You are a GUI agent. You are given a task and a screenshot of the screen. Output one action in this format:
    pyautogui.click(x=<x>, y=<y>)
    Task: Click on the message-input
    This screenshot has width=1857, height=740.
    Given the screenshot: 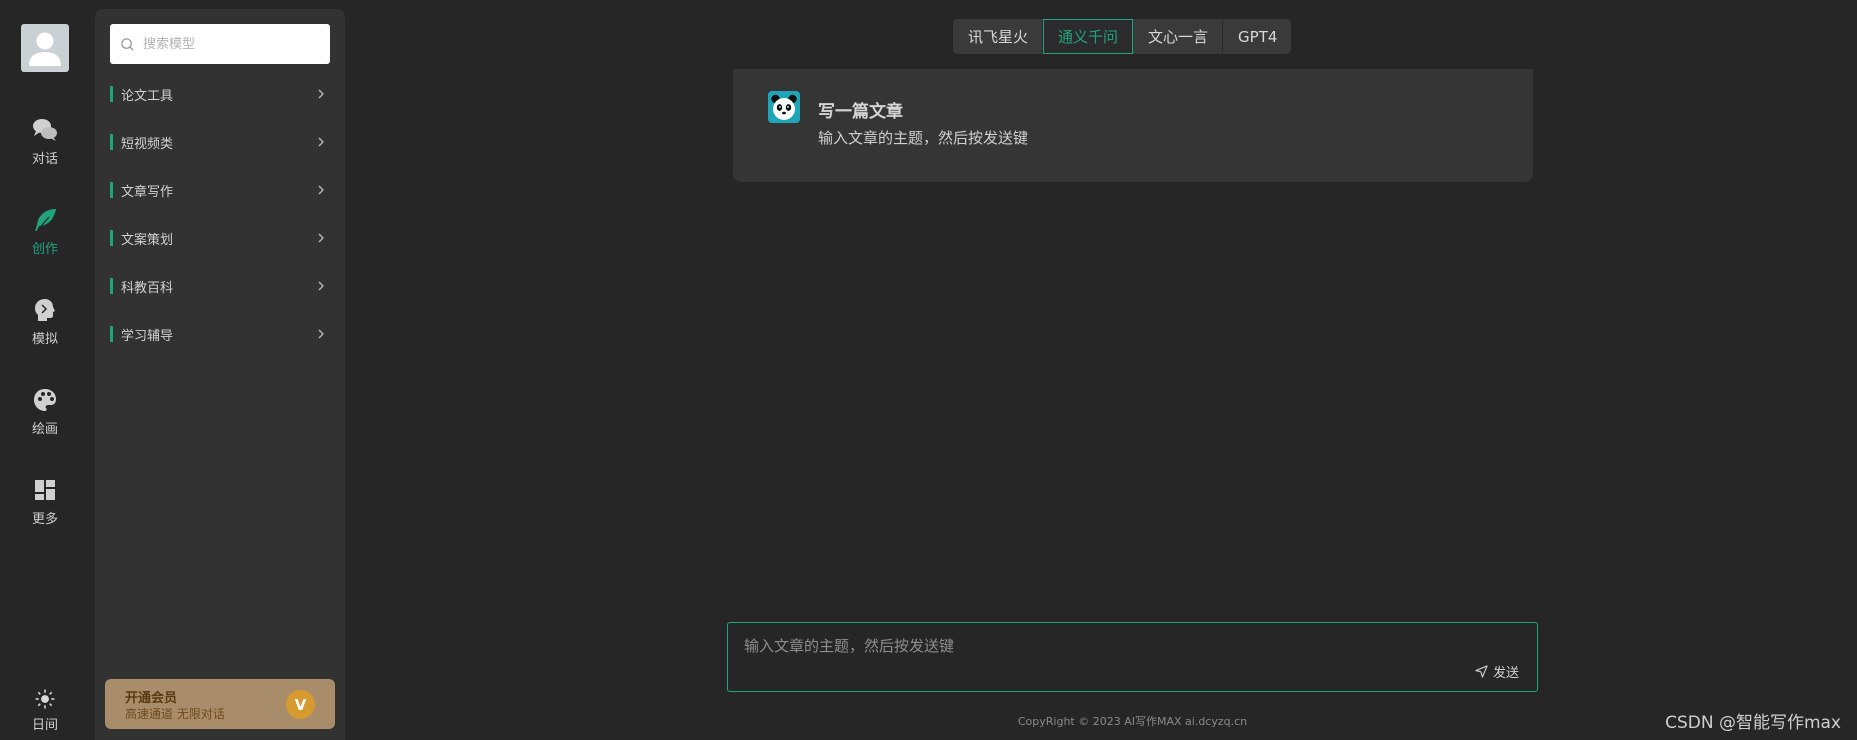 What is the action you would take?
    pyautogui.click(x=1122, y=648)
    